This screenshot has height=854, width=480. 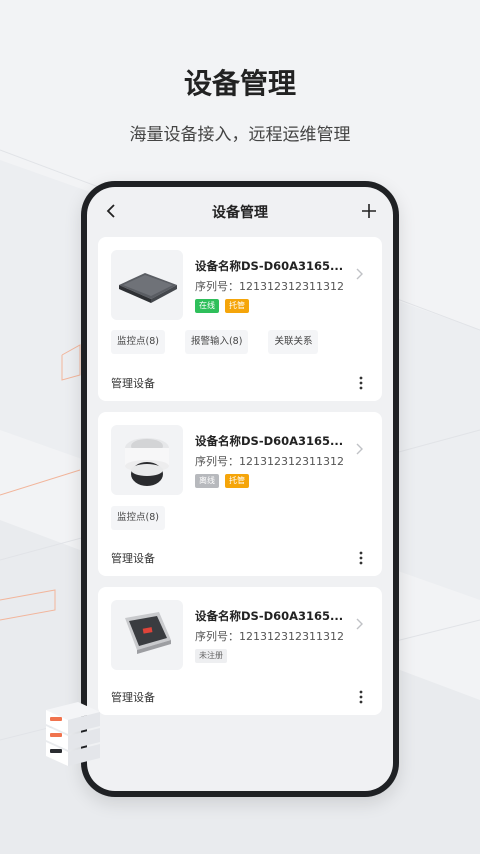 What do you see at coordinates (73, 734) in the screenshot?
I see `server-stack-icon` at bounding box center [73, 734].